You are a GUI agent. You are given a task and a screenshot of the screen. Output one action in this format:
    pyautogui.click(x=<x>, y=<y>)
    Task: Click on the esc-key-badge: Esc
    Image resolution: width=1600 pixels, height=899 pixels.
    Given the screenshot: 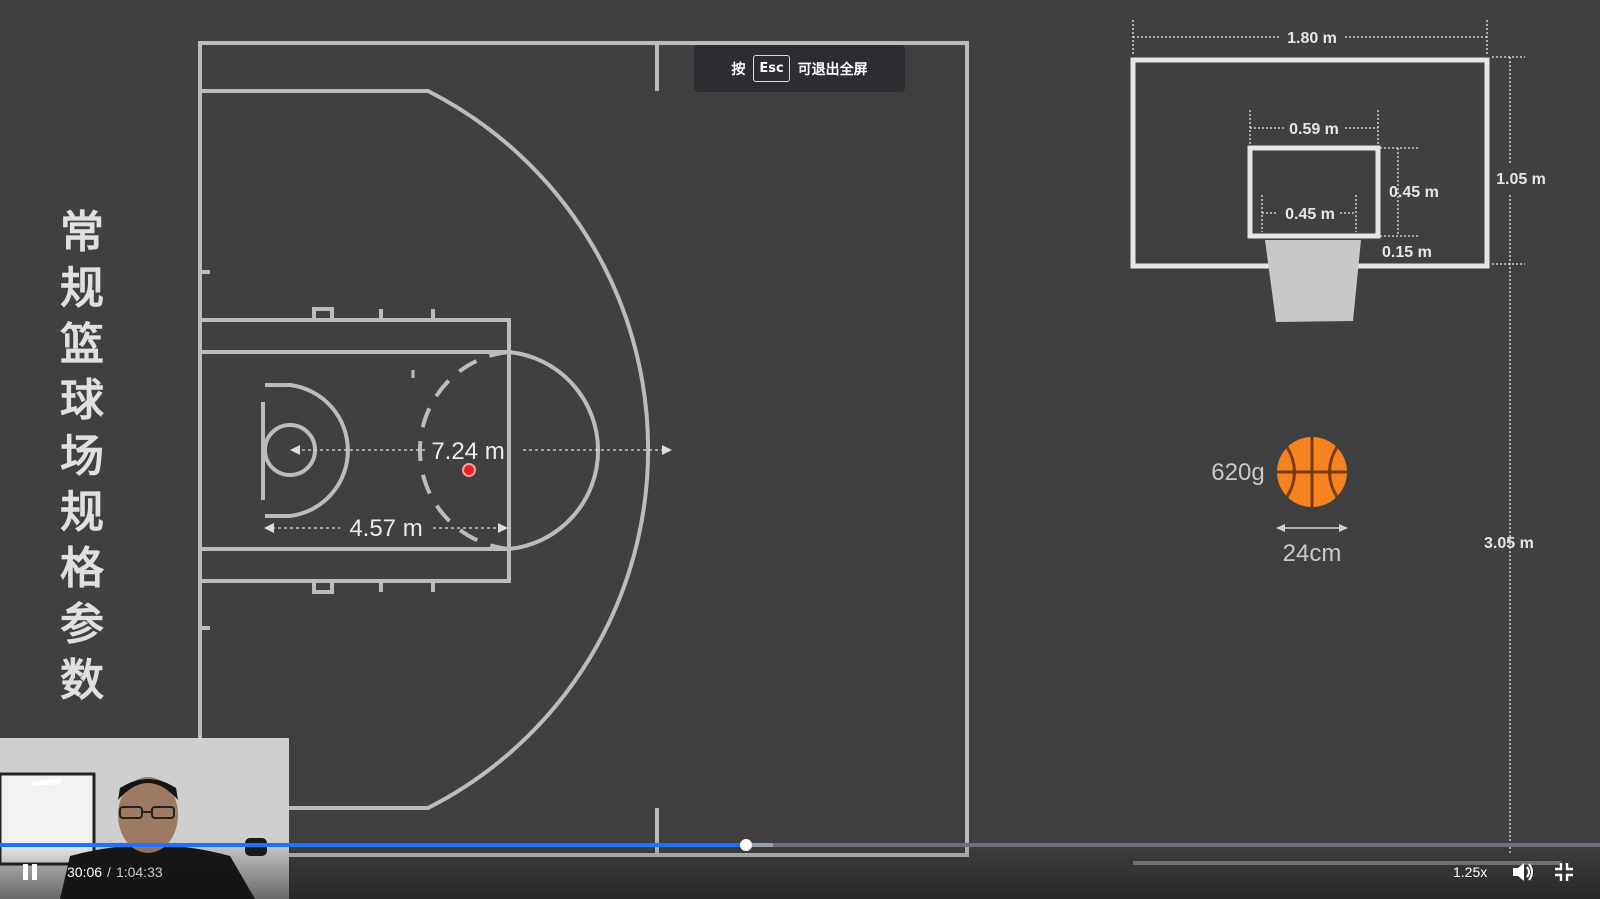 What is the action you would take?
    pyautogui.click(x=771, y=68)
    